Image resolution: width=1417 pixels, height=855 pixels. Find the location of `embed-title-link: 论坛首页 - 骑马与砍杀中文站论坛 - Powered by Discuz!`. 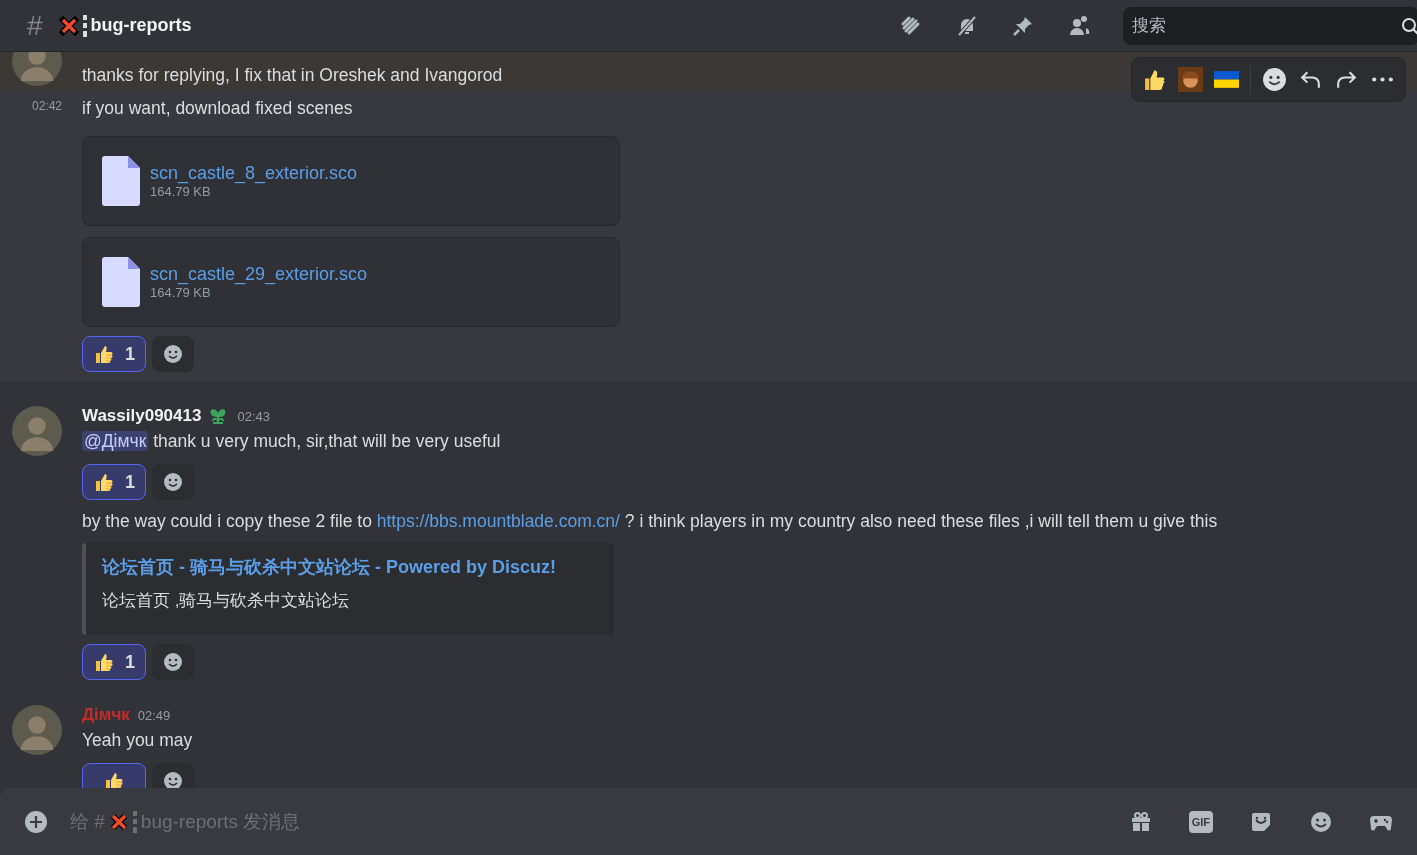

embed-title-link: 论坛首页 - 骑马与砍杀中文站论坛 - Powered by Discuz! is located at coordinates (350, 567).